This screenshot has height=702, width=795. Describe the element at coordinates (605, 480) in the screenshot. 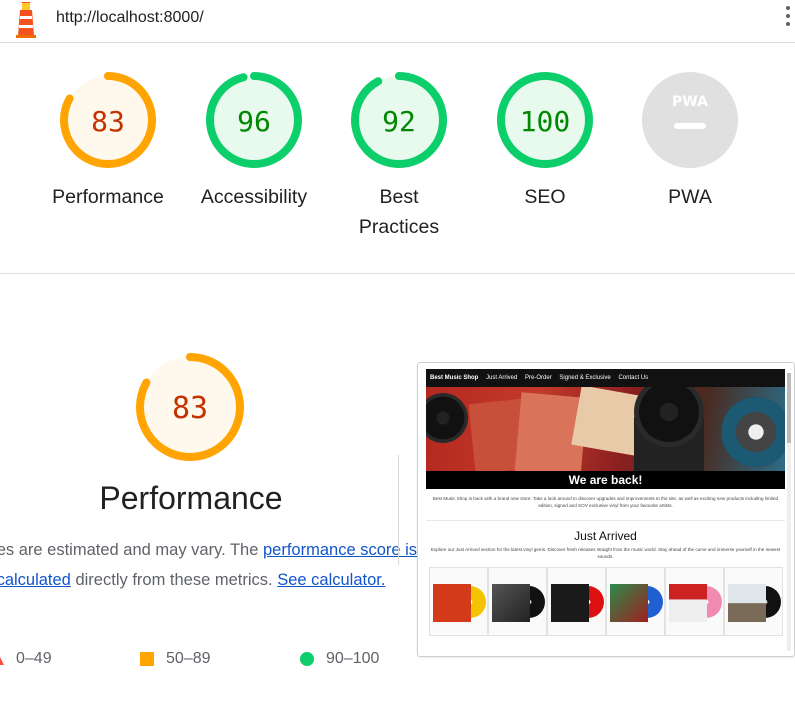

I see `hero-heading: We are back!` at that location.